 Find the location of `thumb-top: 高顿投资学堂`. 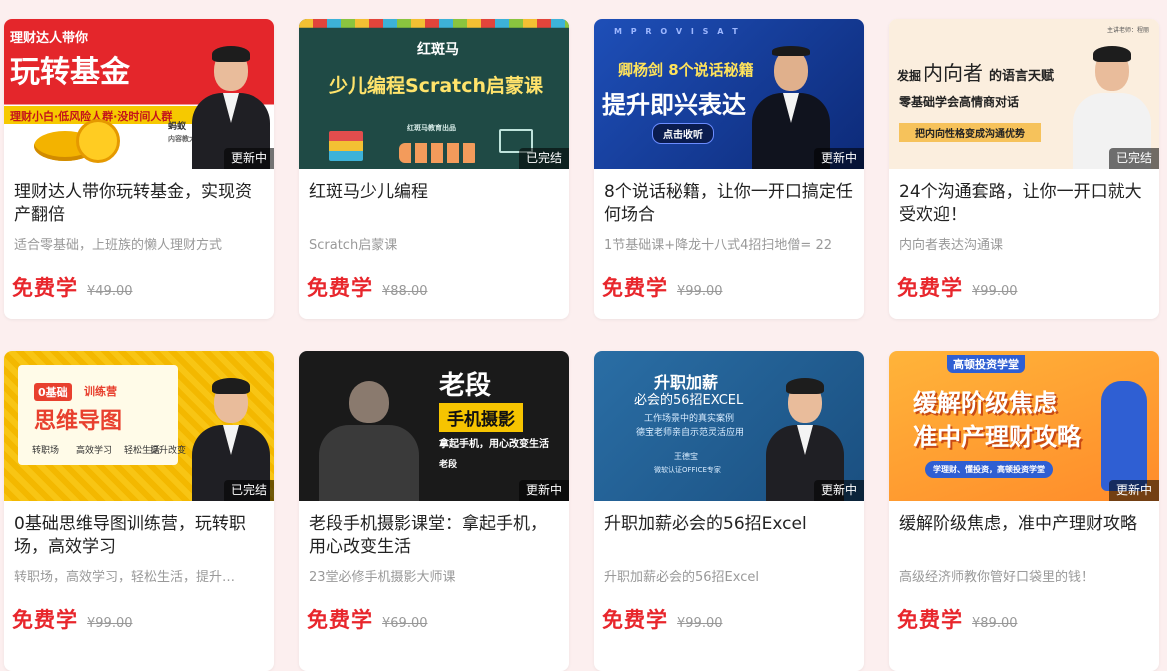

thumb-top: 高顿投资学堂 is located at coordinates (986, 364).